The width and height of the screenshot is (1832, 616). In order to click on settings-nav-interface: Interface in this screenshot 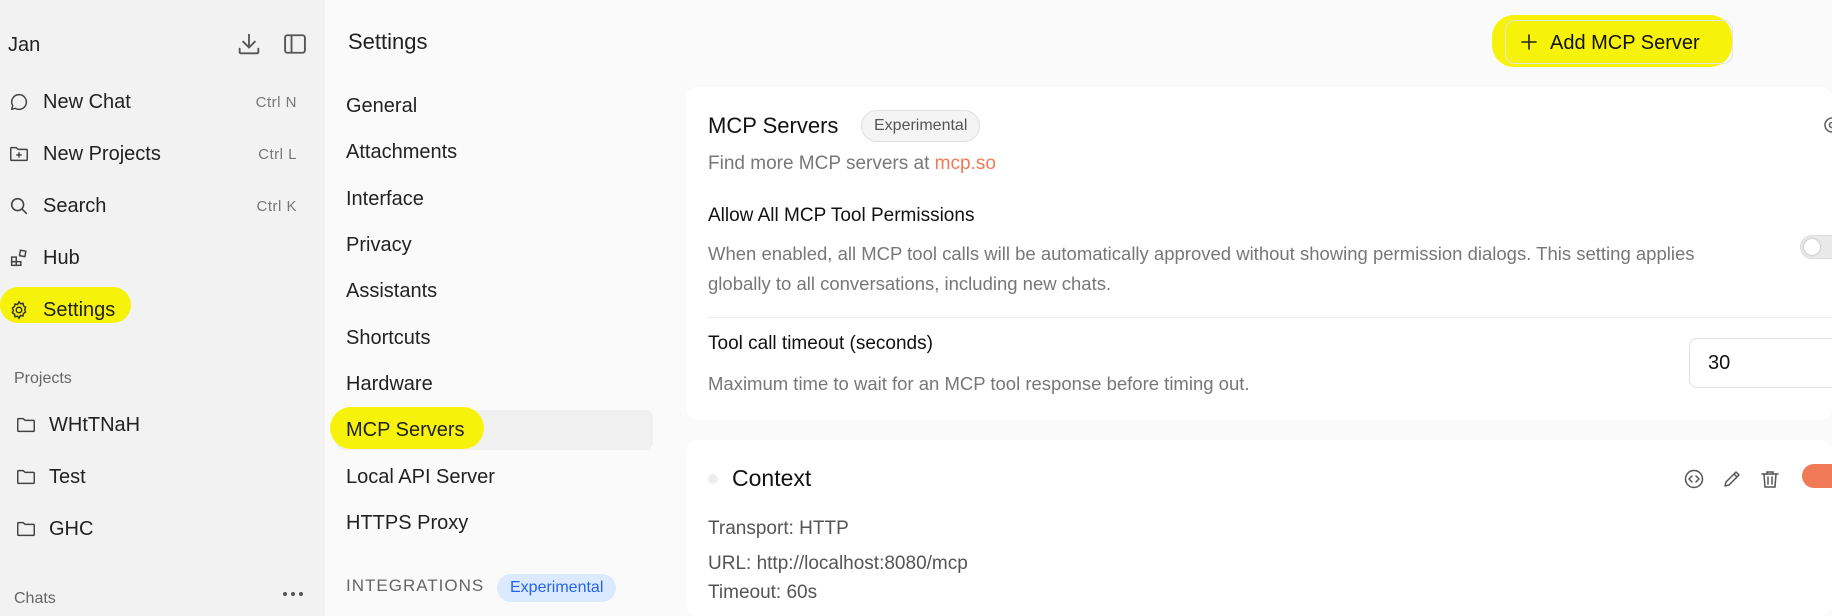, I will do `click(494, 199)`.